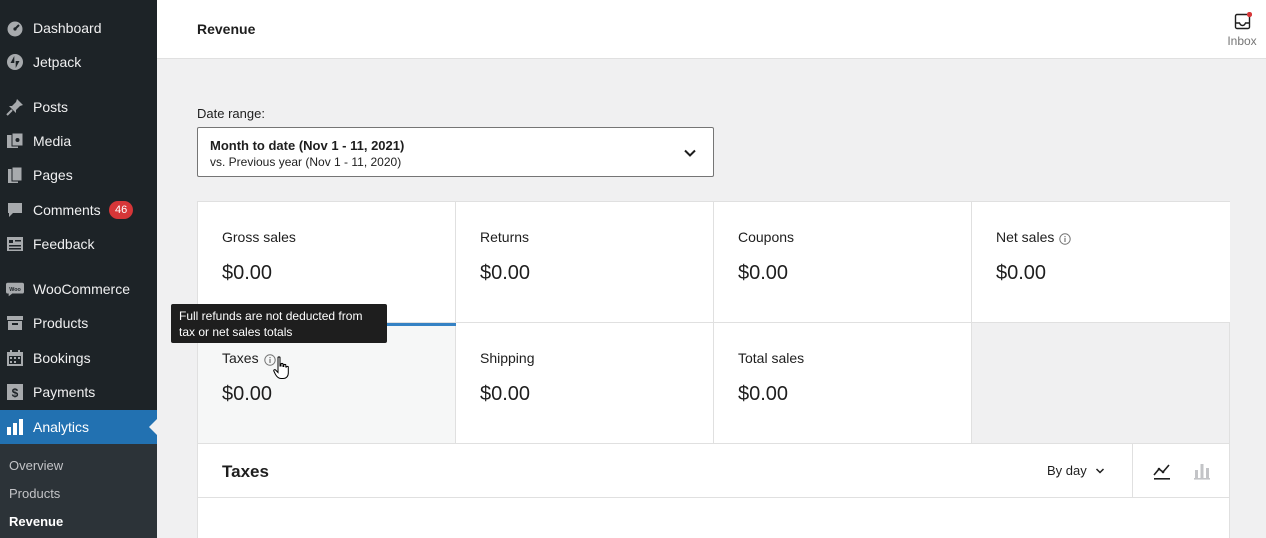 The image size is (1266, 538). Describe the element at coordinates (226, 29) in the screenshot. I see `page-title: Revenue` at that location.